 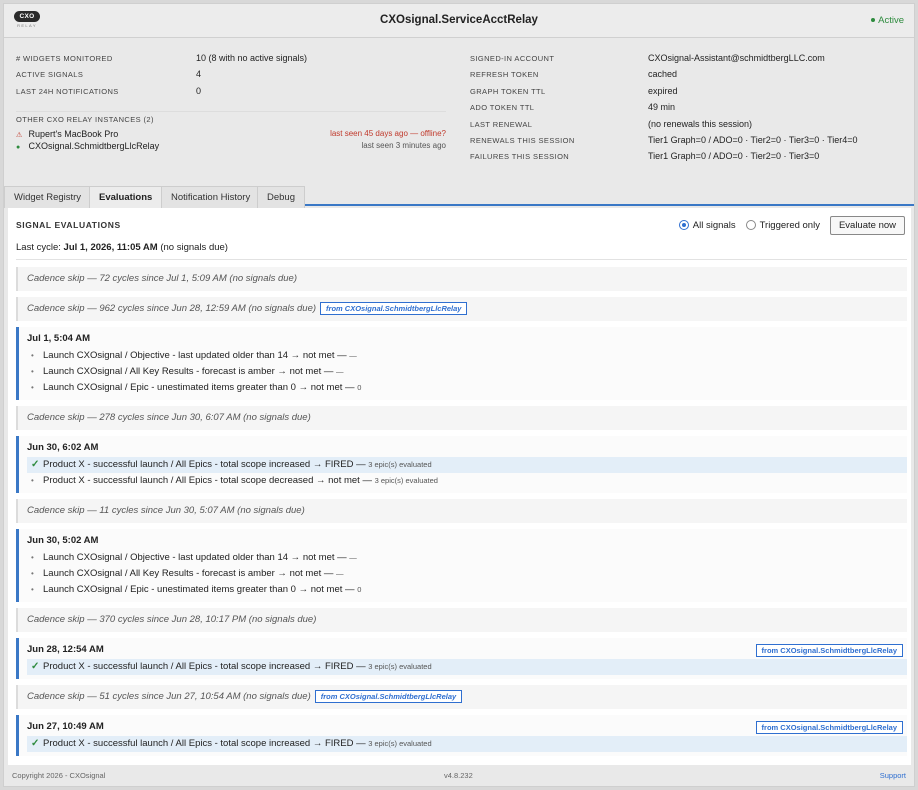 I want to click on filter-label: Triggered only, so click(x=789, y=225).